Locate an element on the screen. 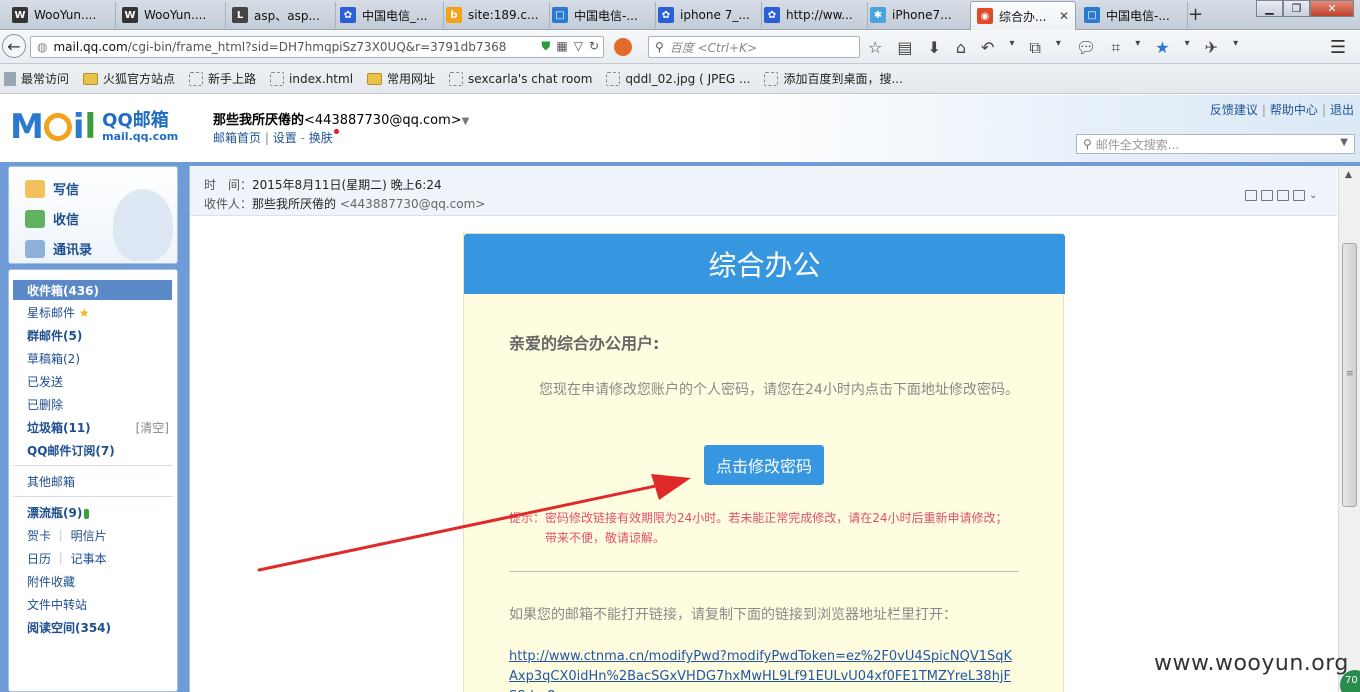  reload-icon: ↻ is located at coordinates (594, 46).